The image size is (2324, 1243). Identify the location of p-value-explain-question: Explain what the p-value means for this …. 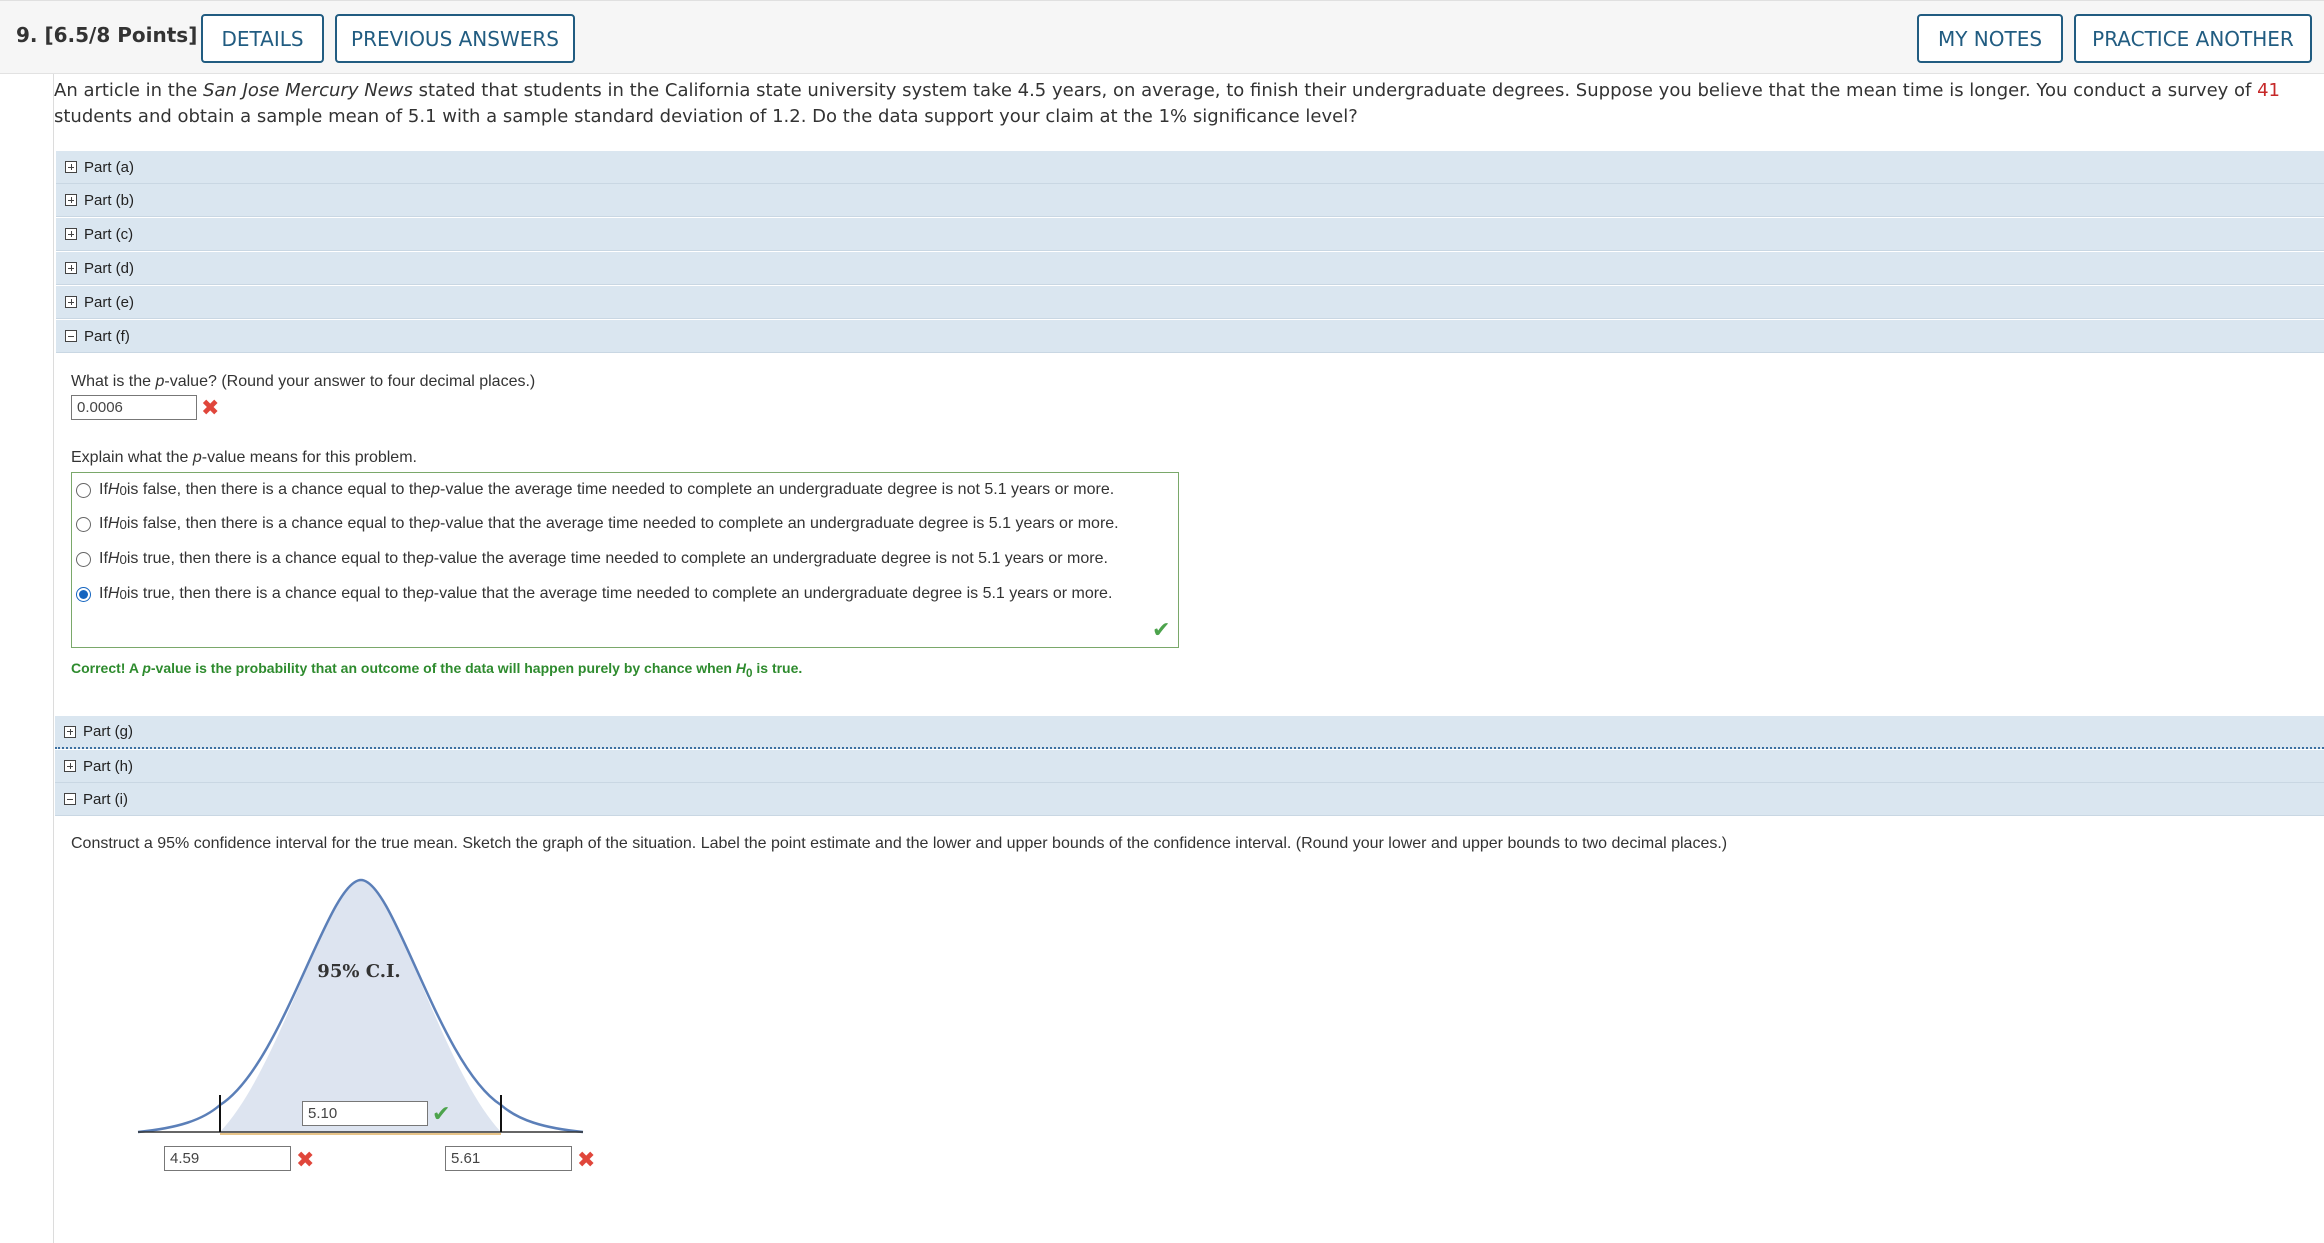
(244, 457).